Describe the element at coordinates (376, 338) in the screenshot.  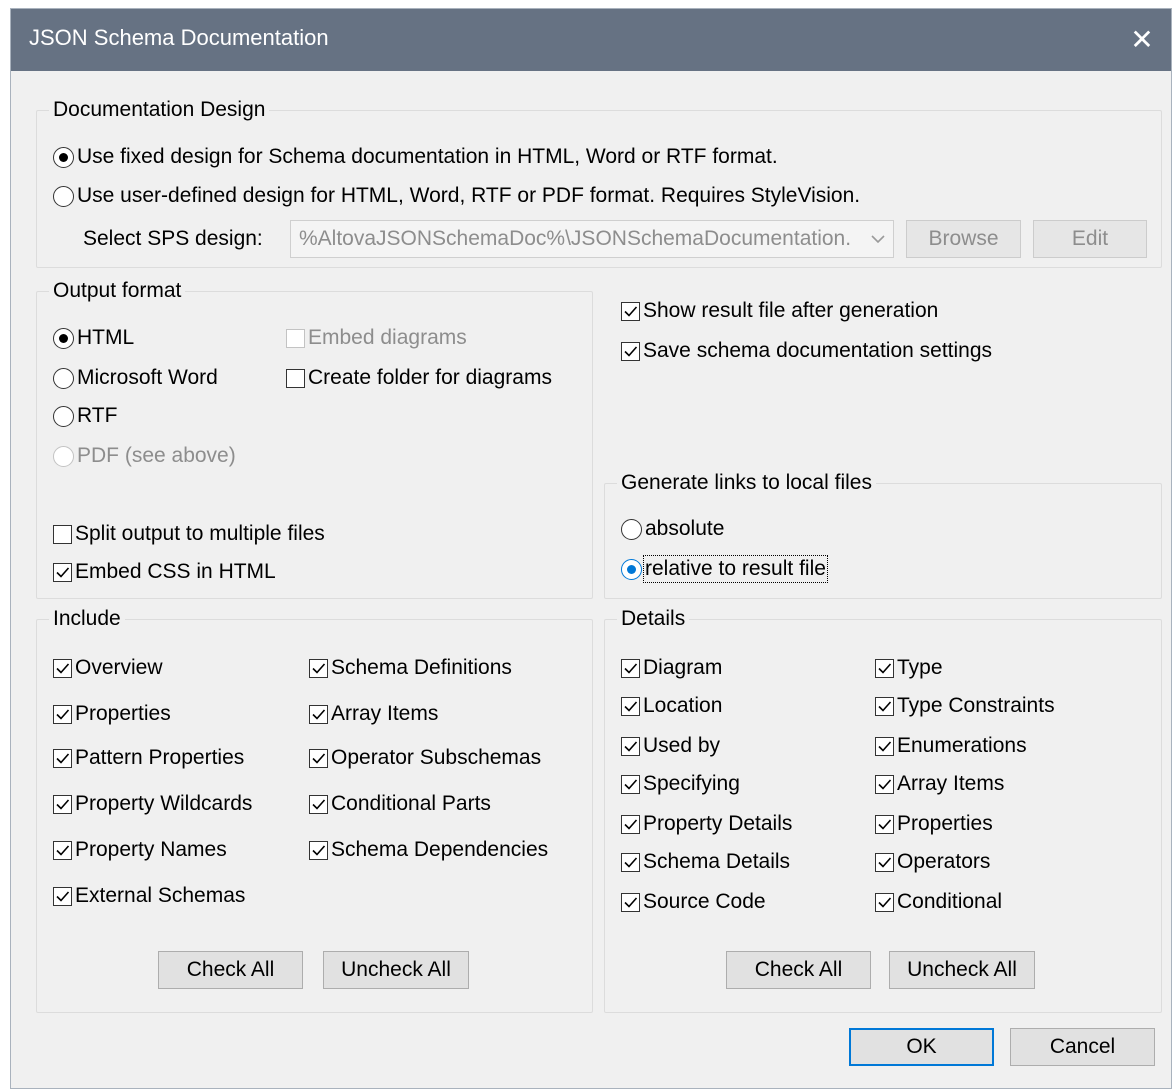
I see `embed-diagrams-checkbox: Embed diagrams` at that location.